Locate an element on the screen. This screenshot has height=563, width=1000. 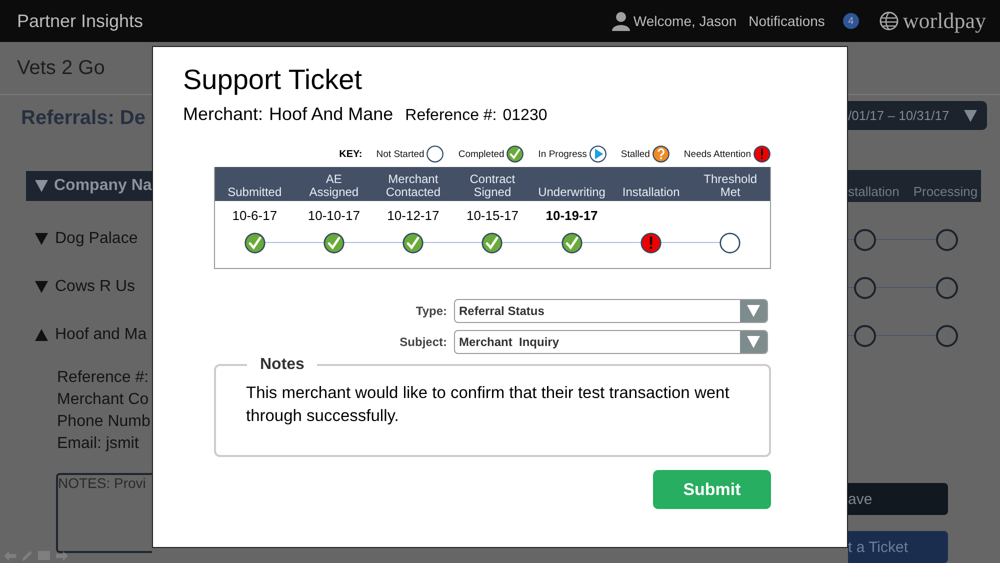
detail-line: Phone Numb is located at coordinates (104, 422).